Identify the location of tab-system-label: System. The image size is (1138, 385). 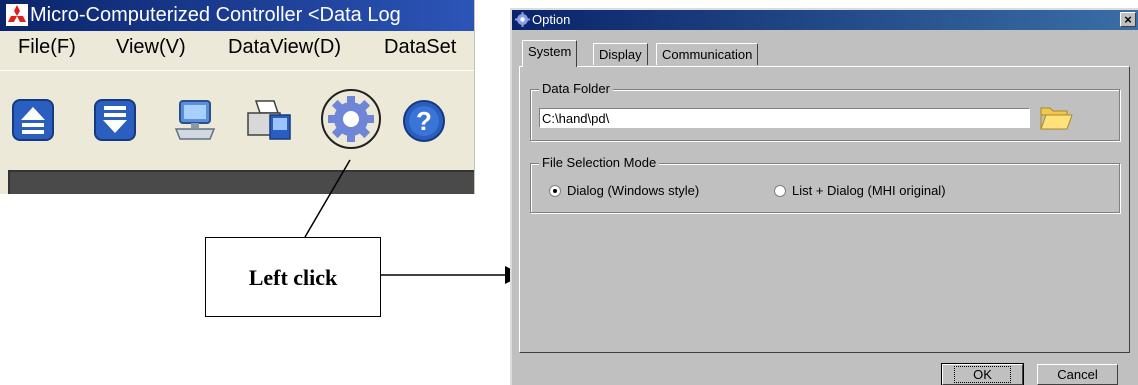
(550, 51).